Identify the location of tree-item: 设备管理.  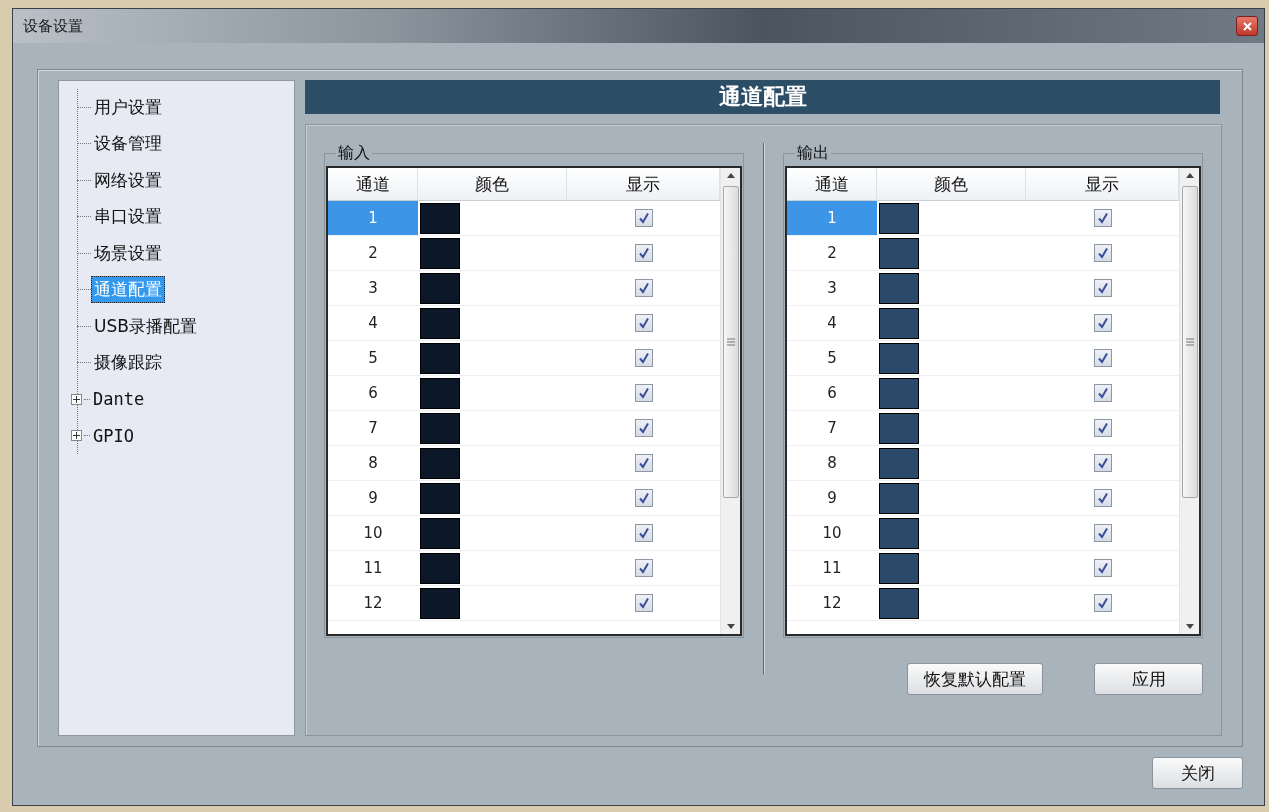
(128, 144).